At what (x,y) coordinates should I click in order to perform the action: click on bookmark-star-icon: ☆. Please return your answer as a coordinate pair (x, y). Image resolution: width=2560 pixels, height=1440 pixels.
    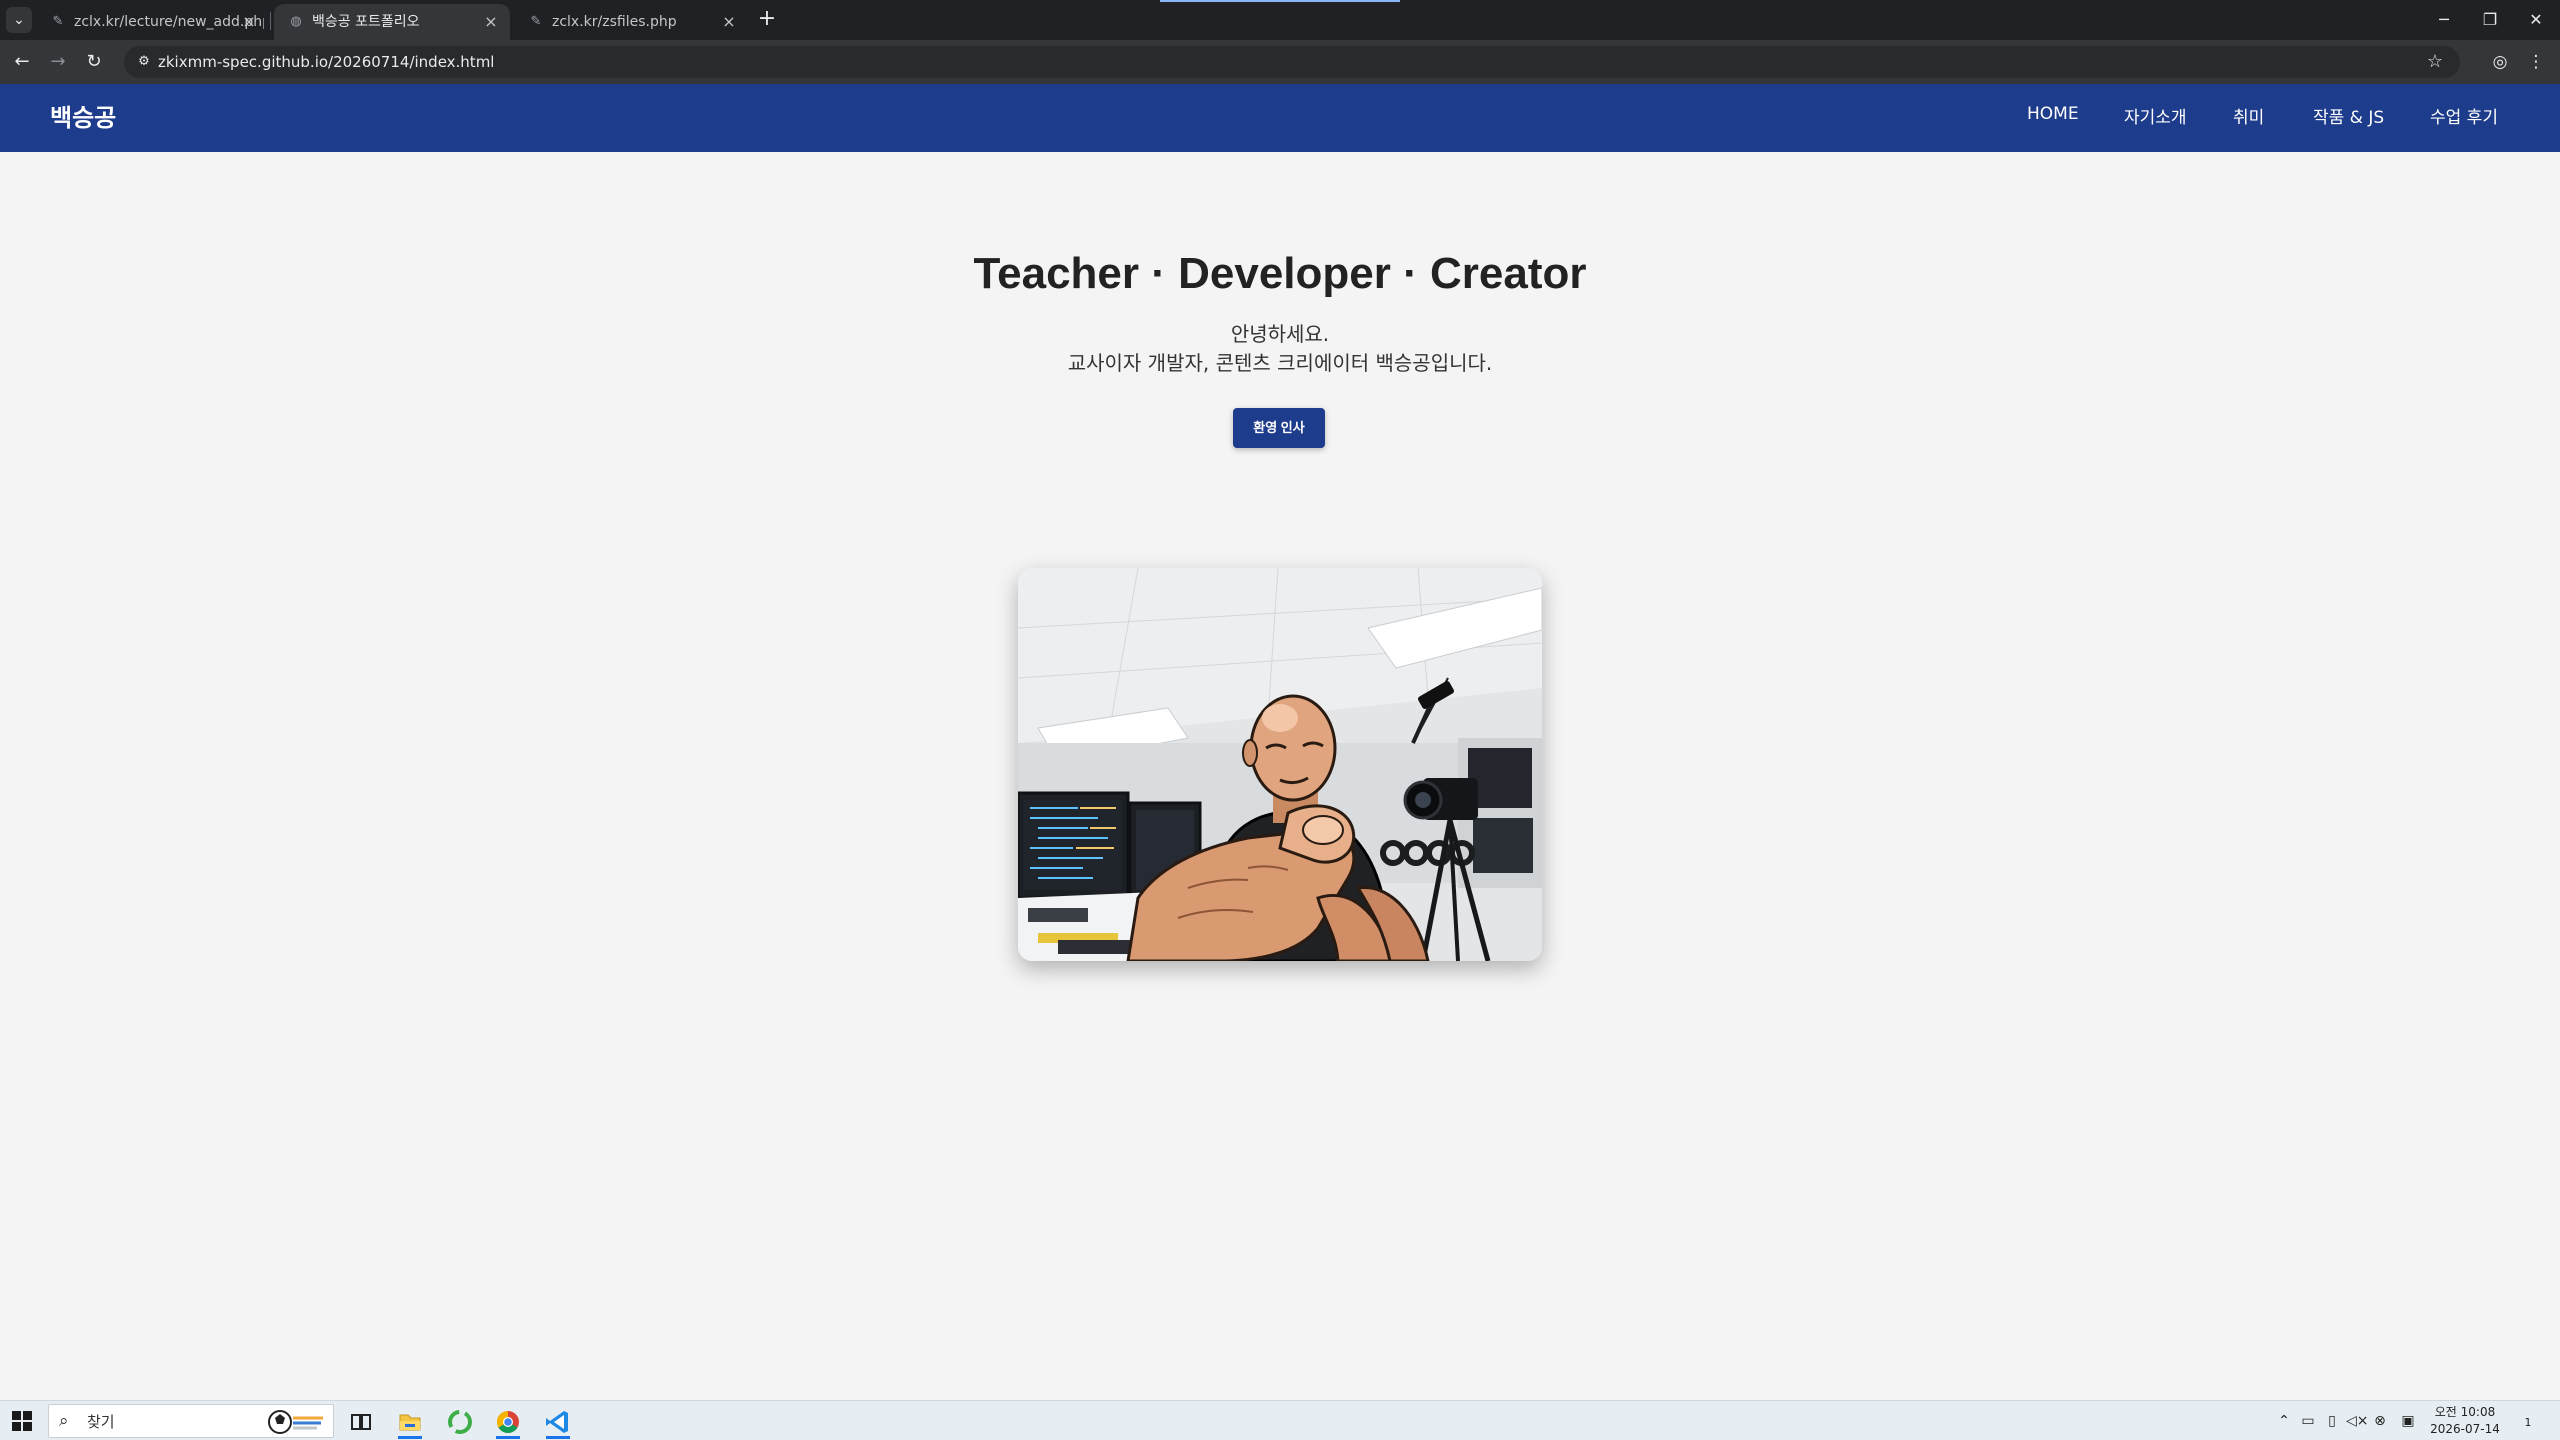
    Looking at the image, I should click on (2435, 62).